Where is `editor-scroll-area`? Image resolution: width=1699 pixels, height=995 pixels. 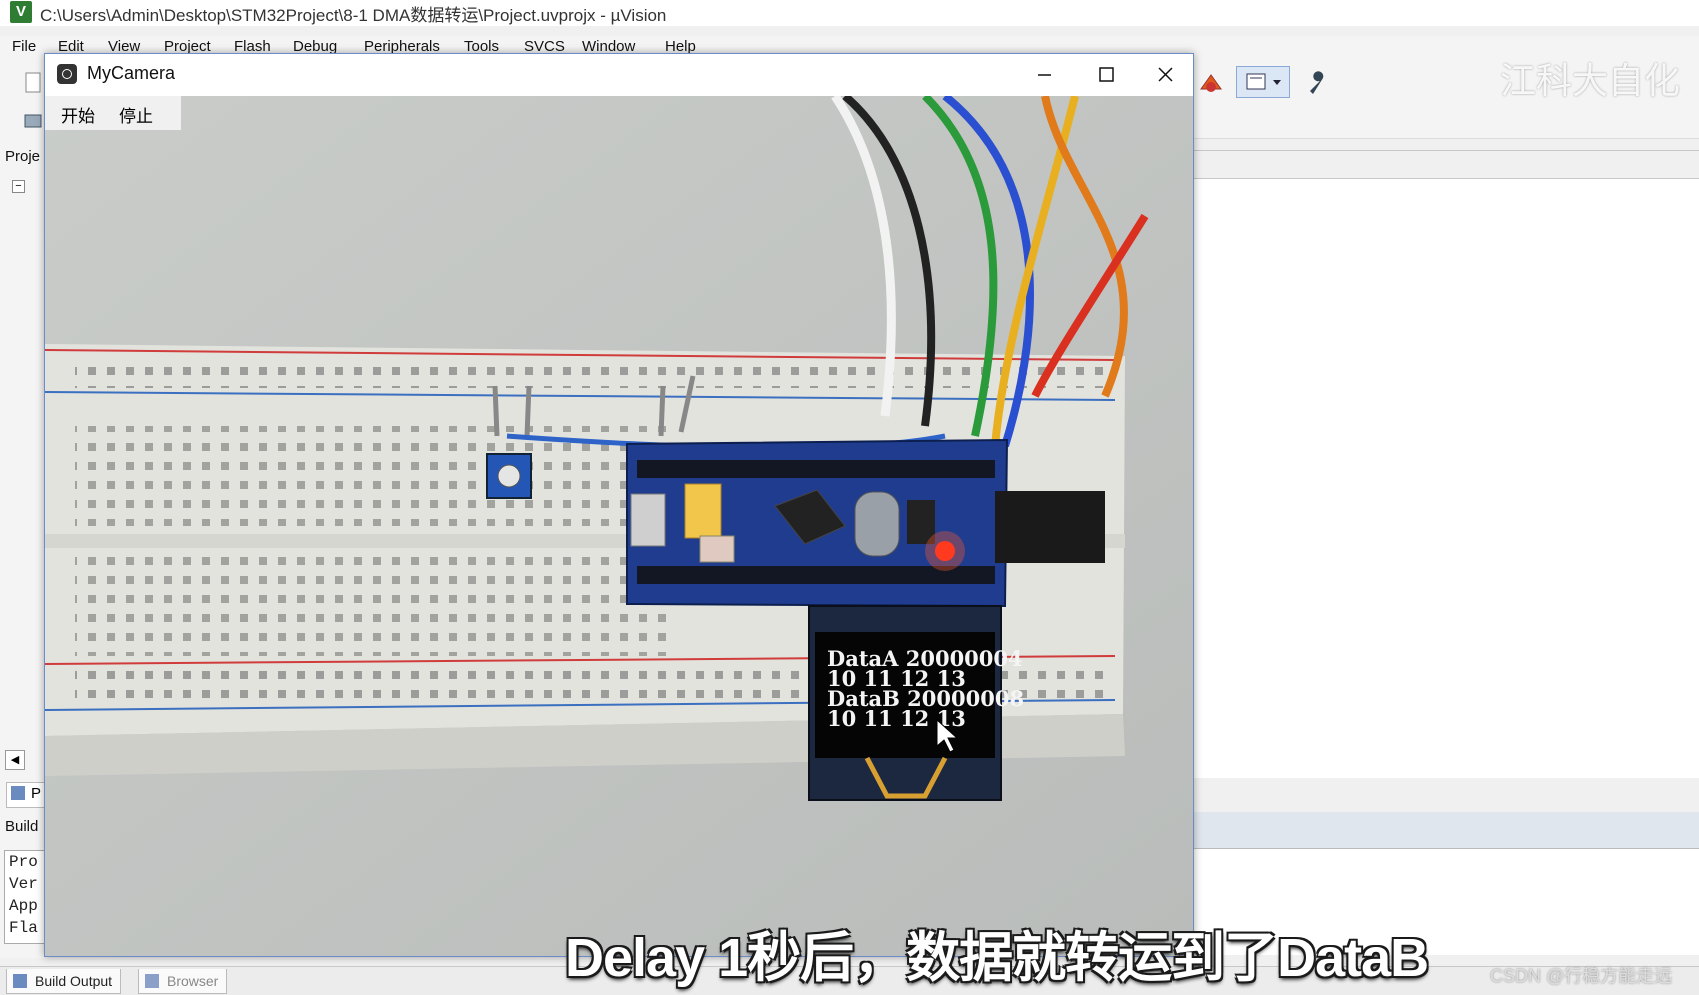 editor-scroll-area is located at coordinates (1445, 795).